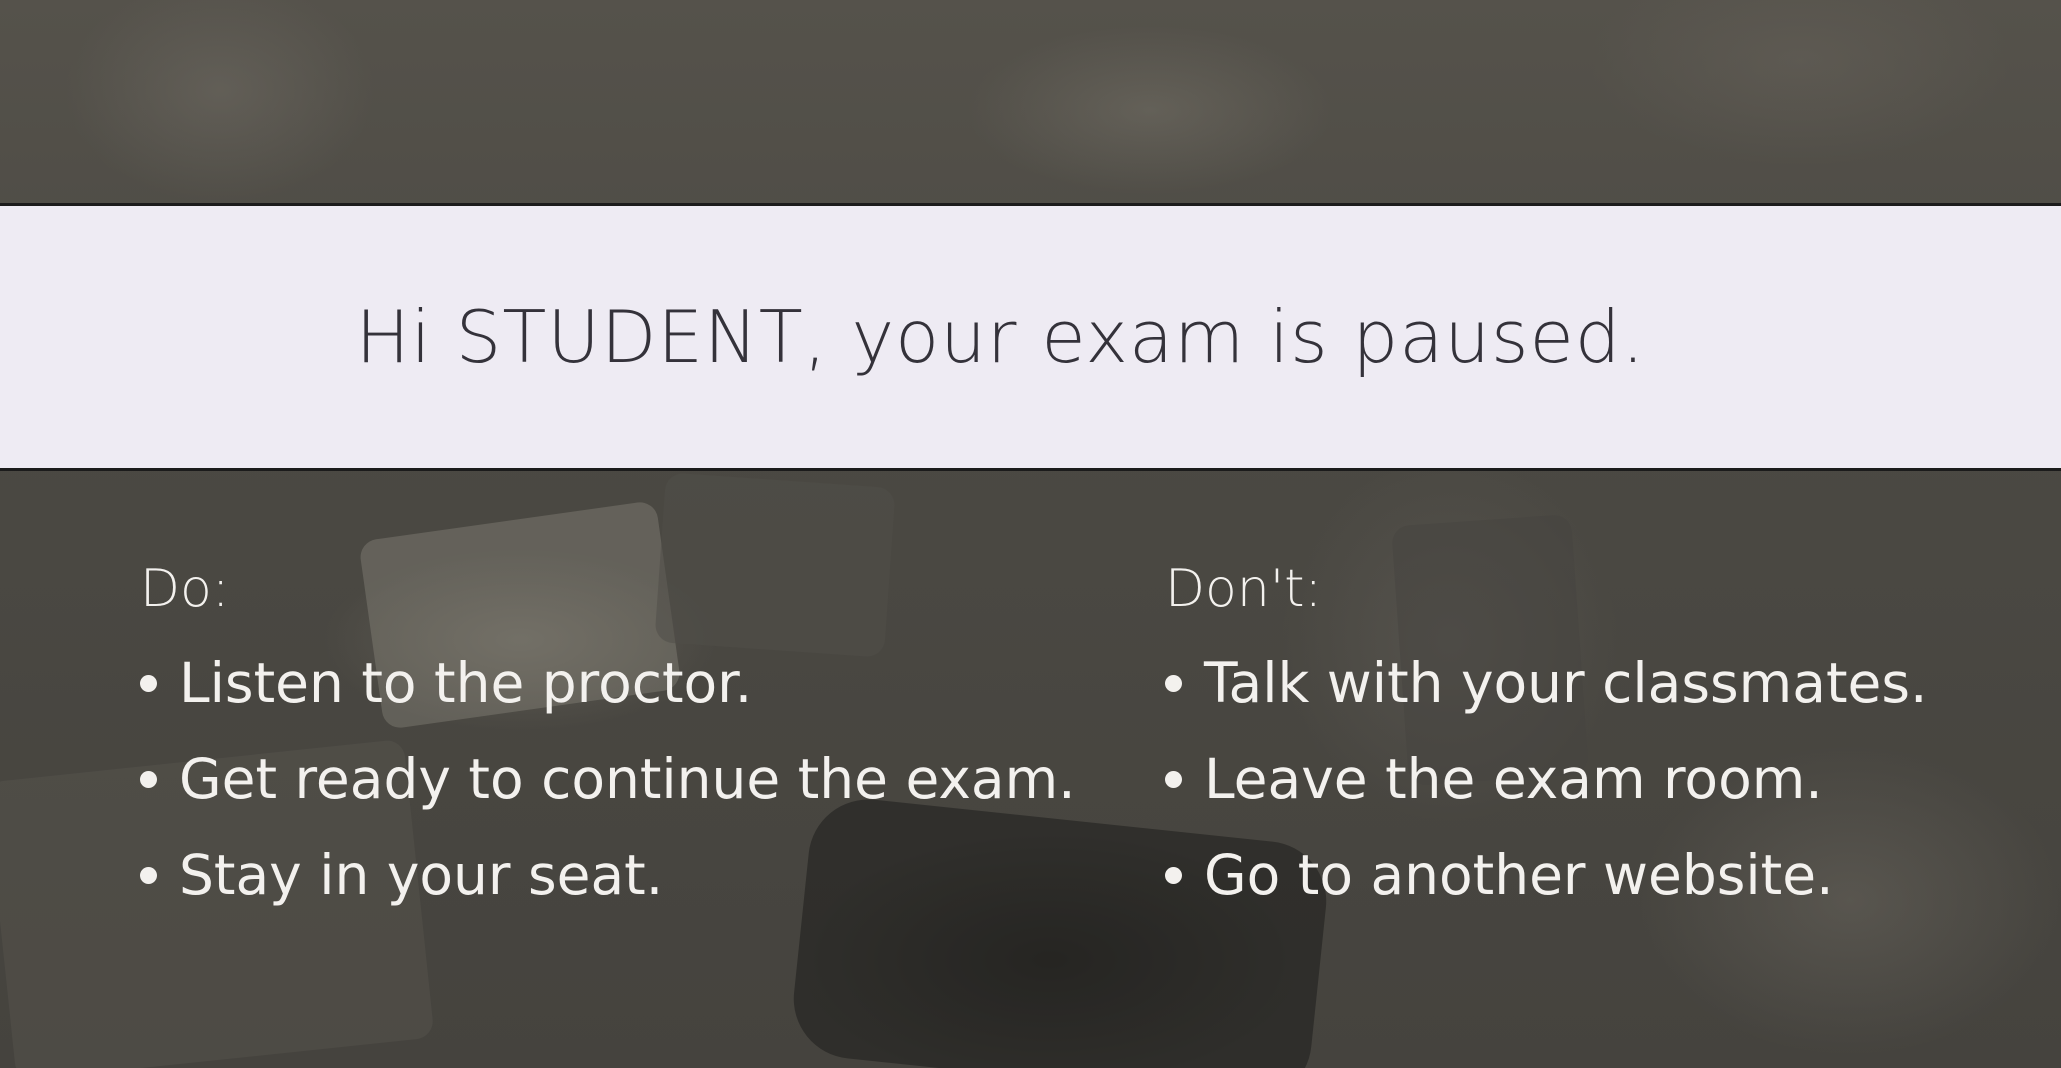  I want to click on list-item: Go to another website., so click(1546, 875).